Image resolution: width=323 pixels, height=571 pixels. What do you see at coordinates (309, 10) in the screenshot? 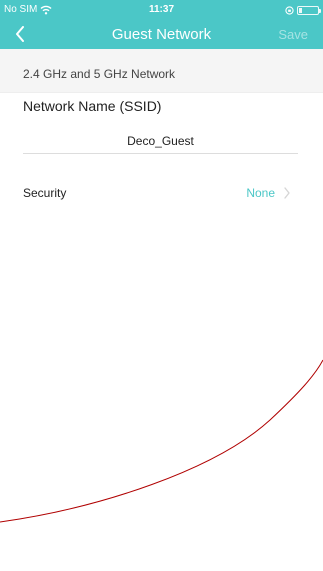
I see `battery-icon` at bounding box center [309, 10].